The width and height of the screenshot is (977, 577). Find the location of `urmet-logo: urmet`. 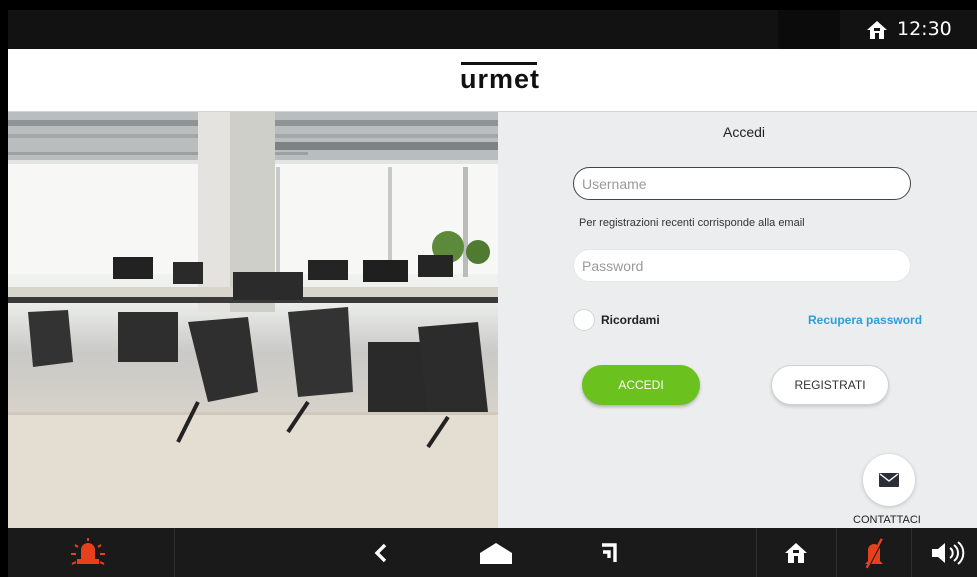

urmet-logo: urmet is located at coordinates (500, 78).